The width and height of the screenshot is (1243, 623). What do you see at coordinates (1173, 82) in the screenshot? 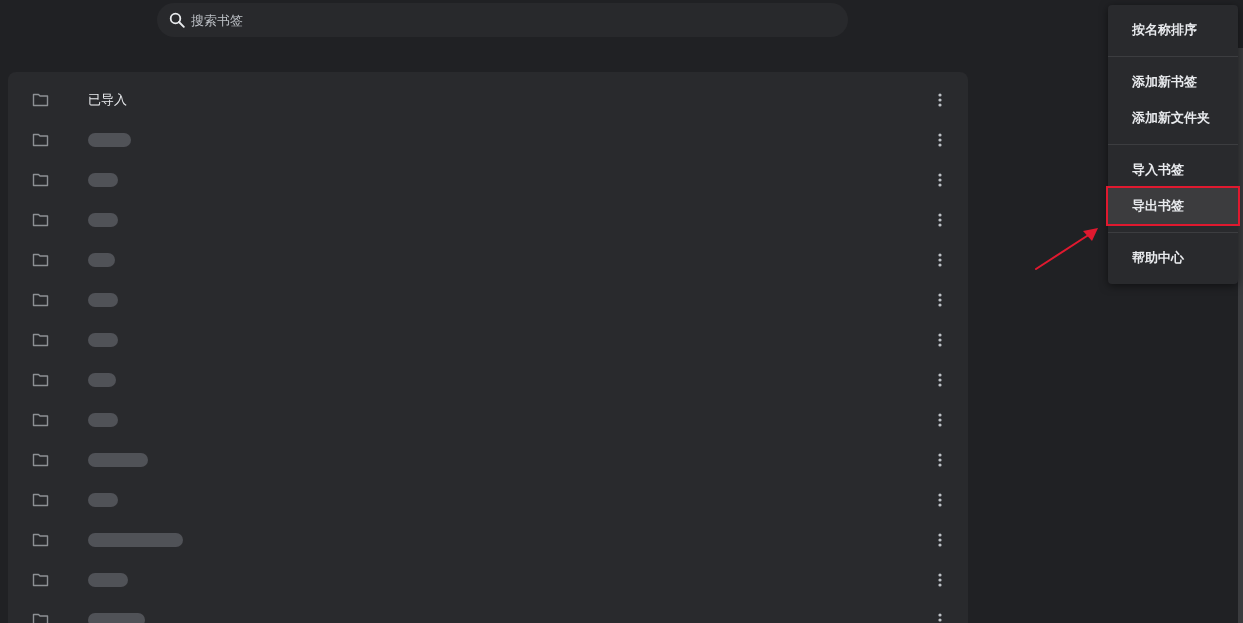
I see `menu-item: 添加新书签` at bounding box center [1173, 82].